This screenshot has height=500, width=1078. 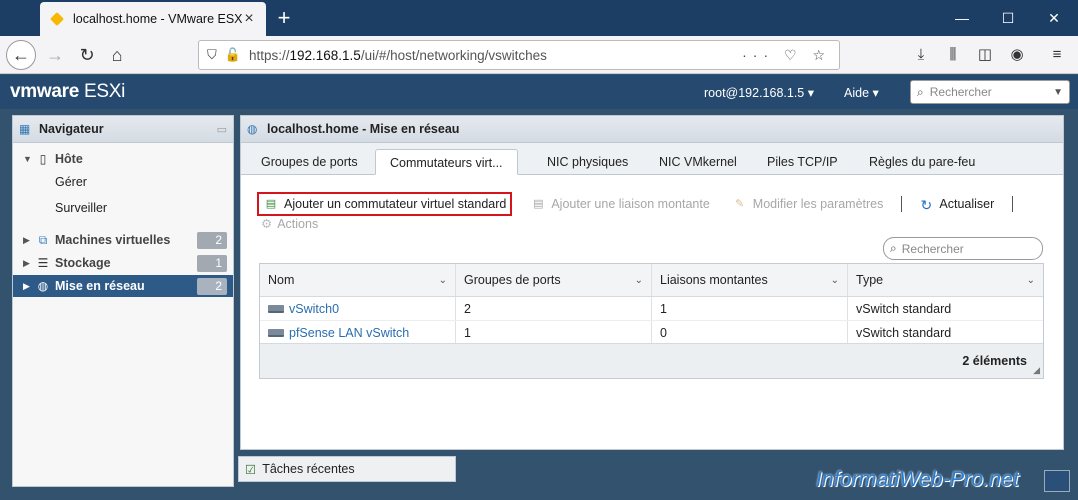 I want to click on close-tab-icon: ×, so click(x=249, y=19).